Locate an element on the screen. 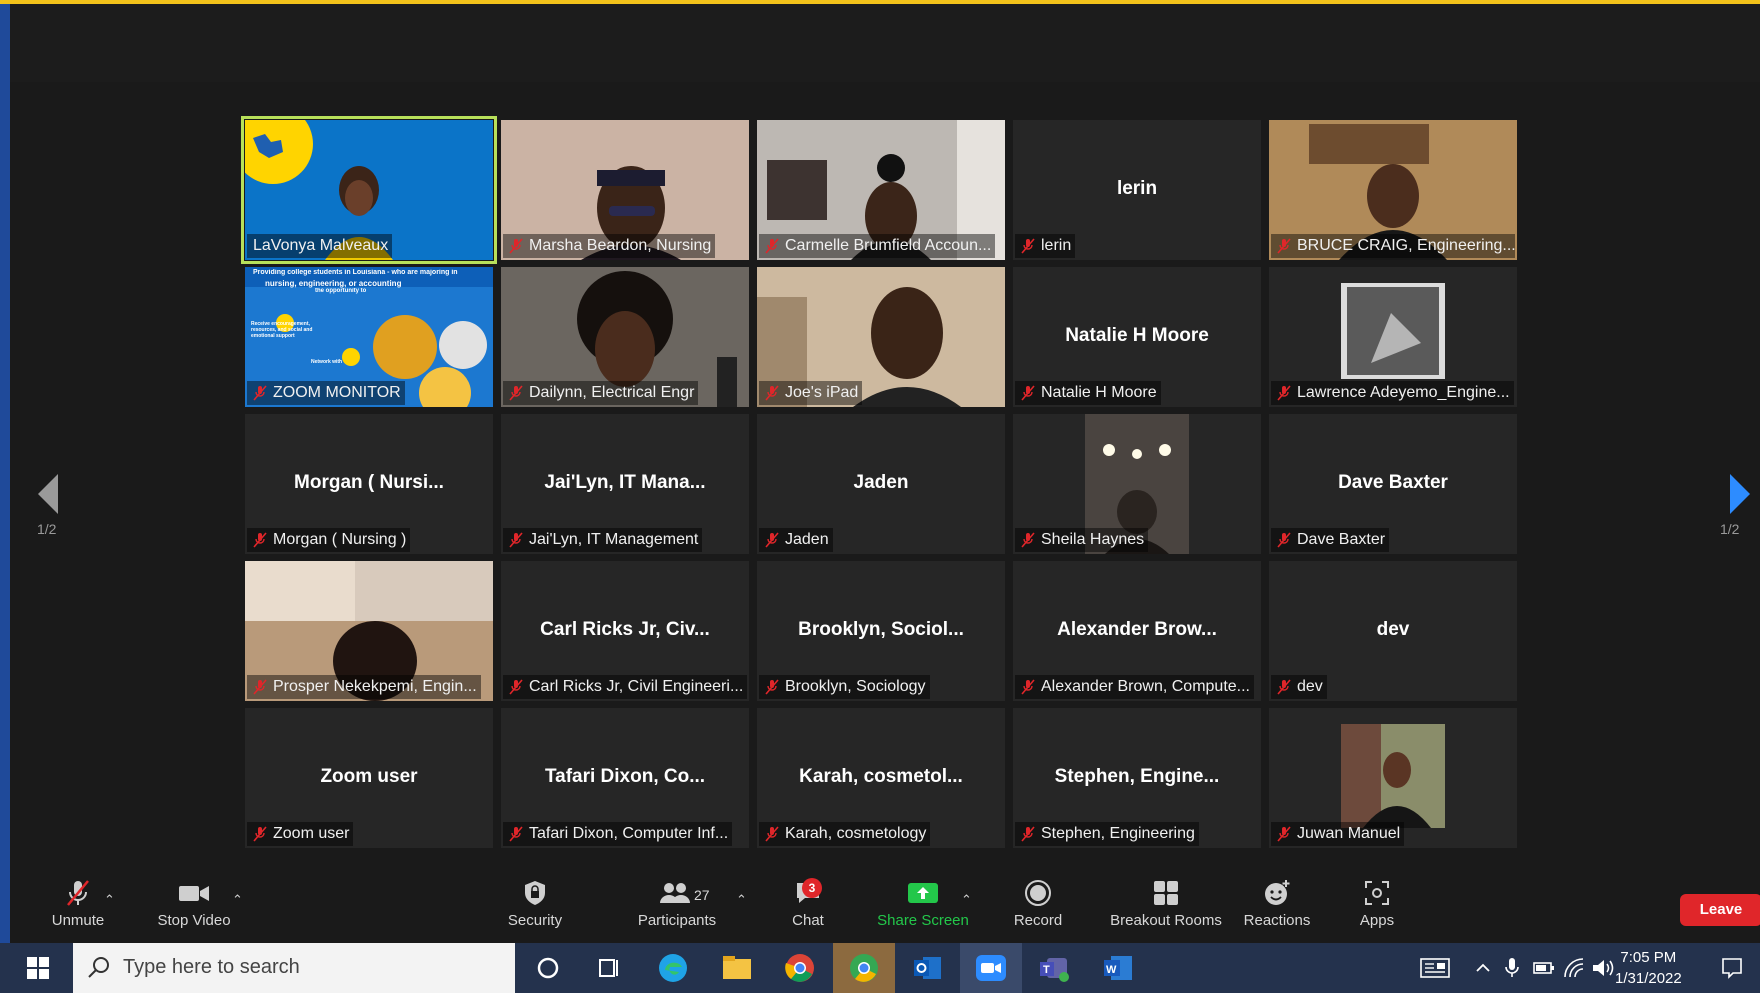  wifi-icon is located at coordinates (1574, 968).